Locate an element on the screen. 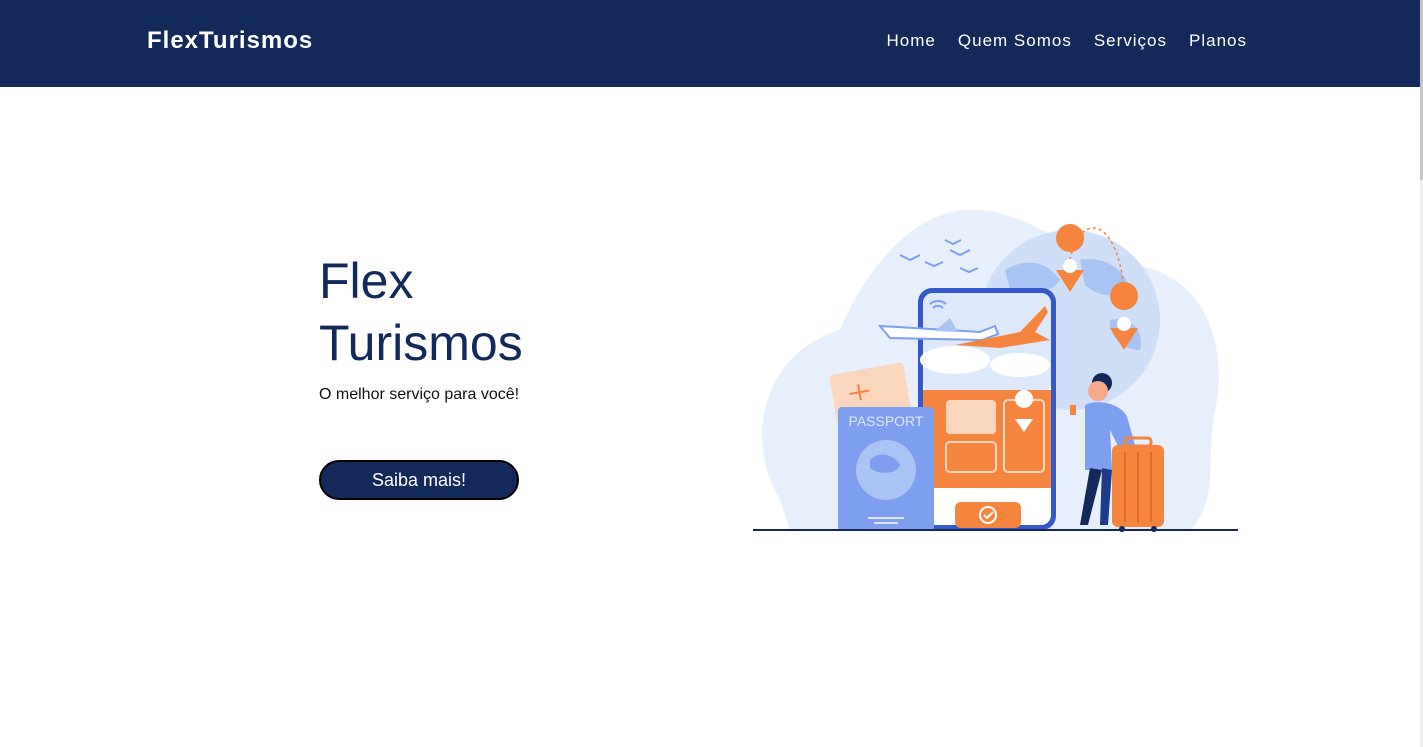 The image size is (1423, 747). passport-label: PASSPORT is located at coordinates (886, 421).